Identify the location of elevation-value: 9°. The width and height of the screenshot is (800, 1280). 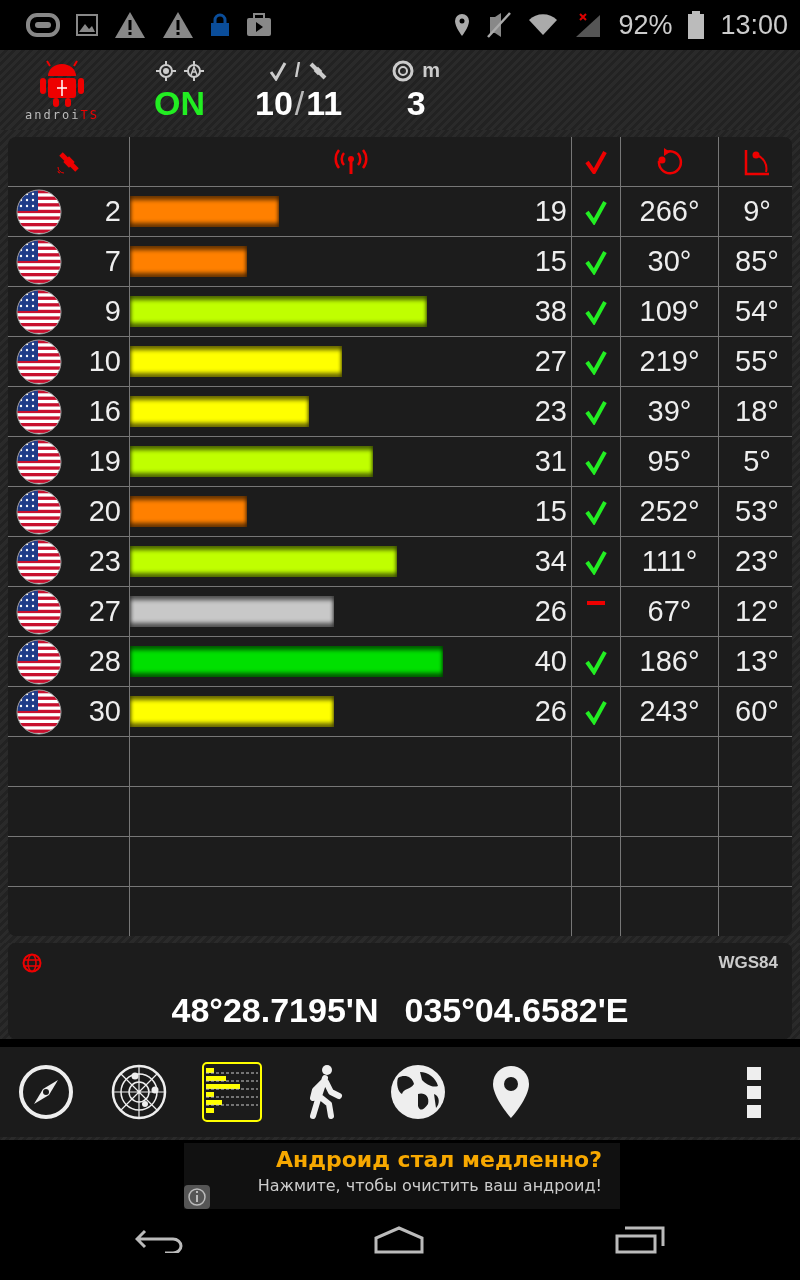
(757, 211).